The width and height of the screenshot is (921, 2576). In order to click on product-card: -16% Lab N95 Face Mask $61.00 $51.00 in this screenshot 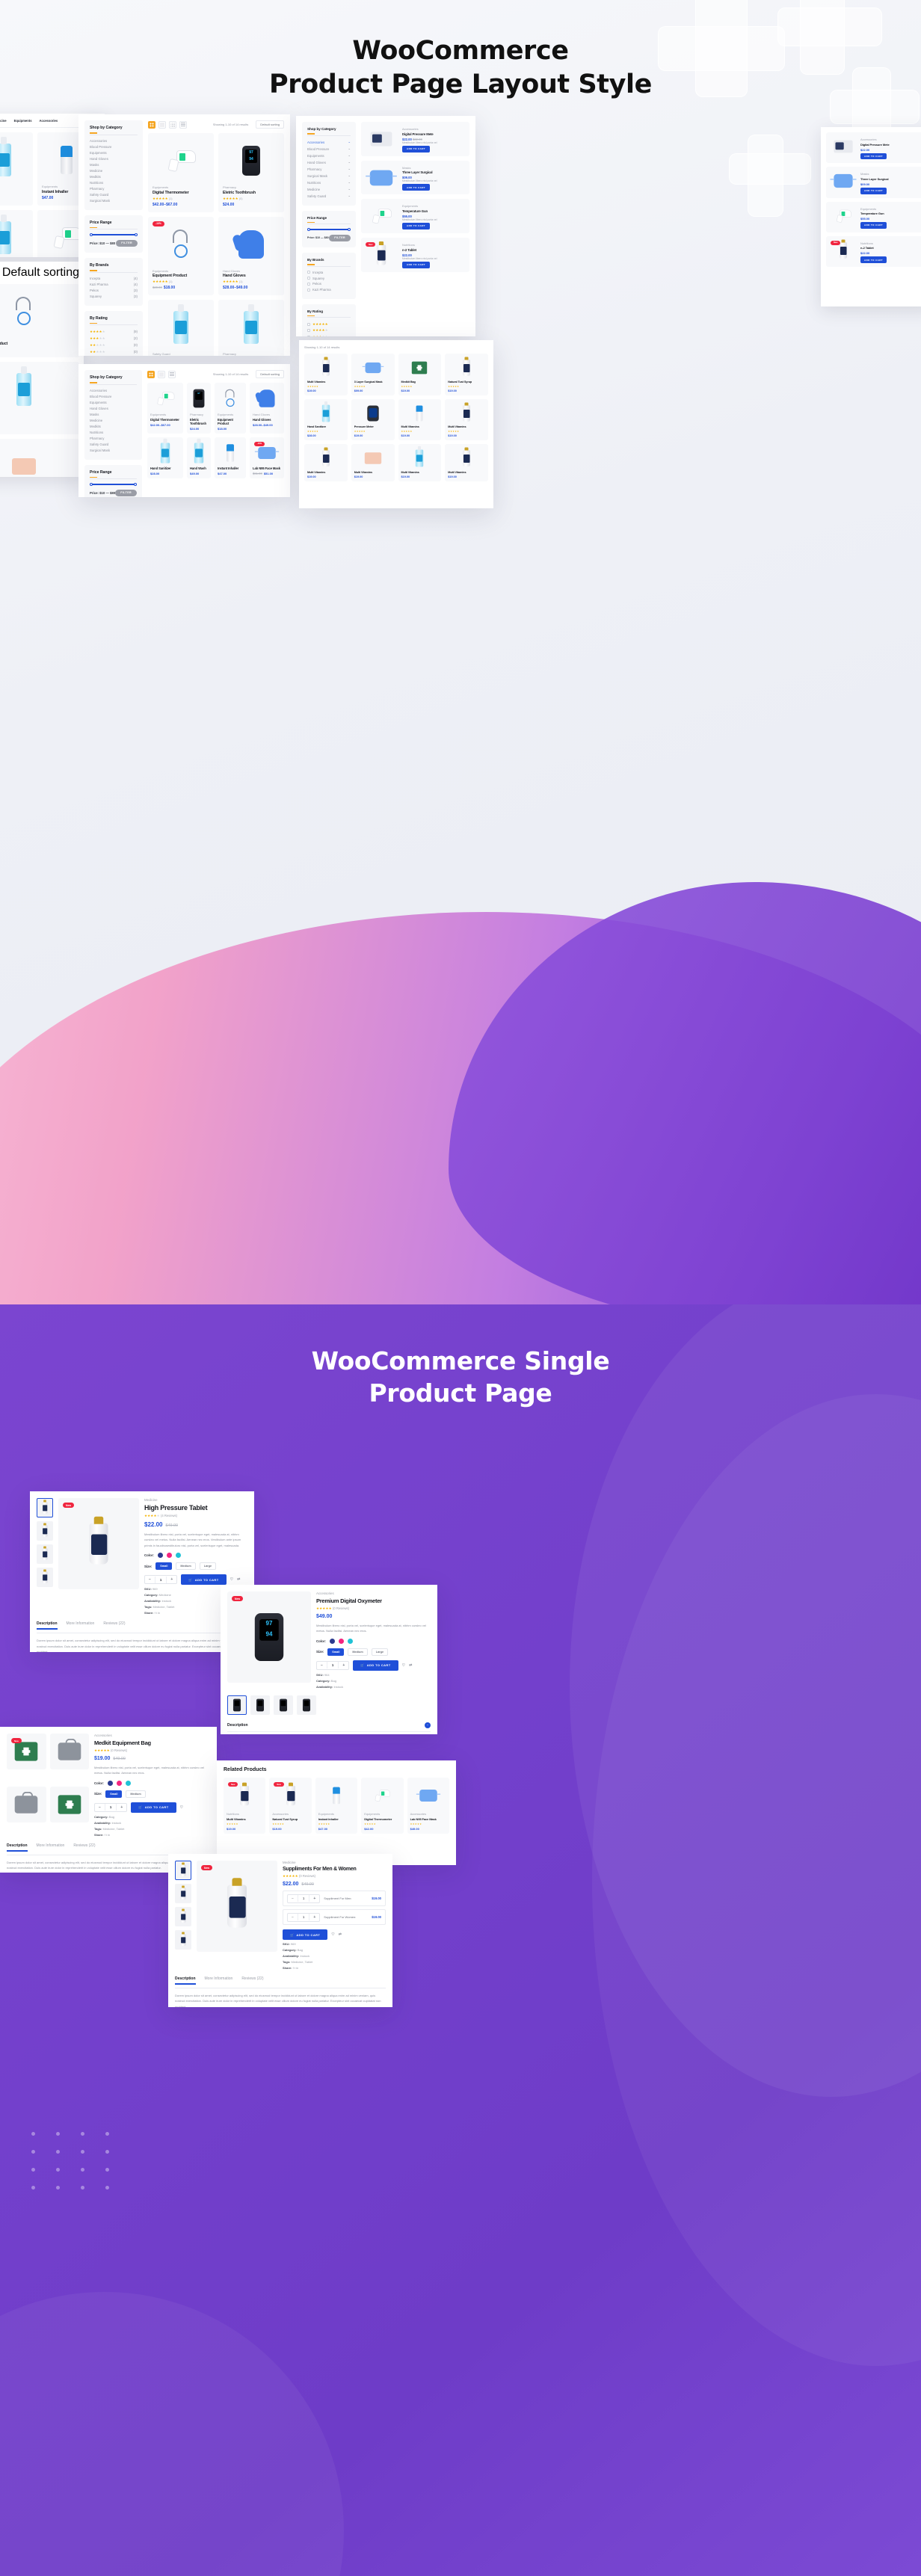, I will do `click(267, 457)`.